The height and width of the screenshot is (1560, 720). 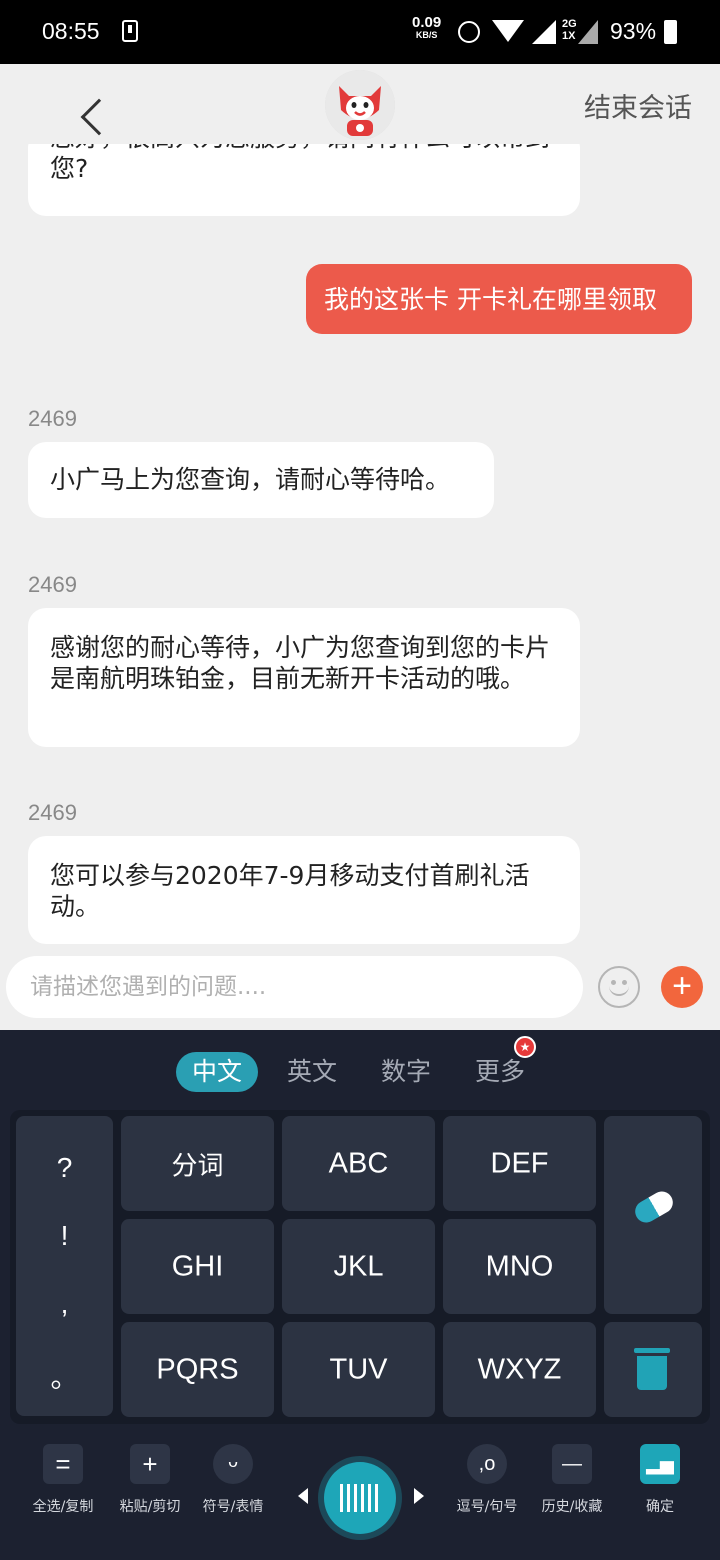 What do you see at coordinates (150, 1507) in the screenshot?
I see `tool-label: 粘贴/剪切` at bounding box center [150, 1507].